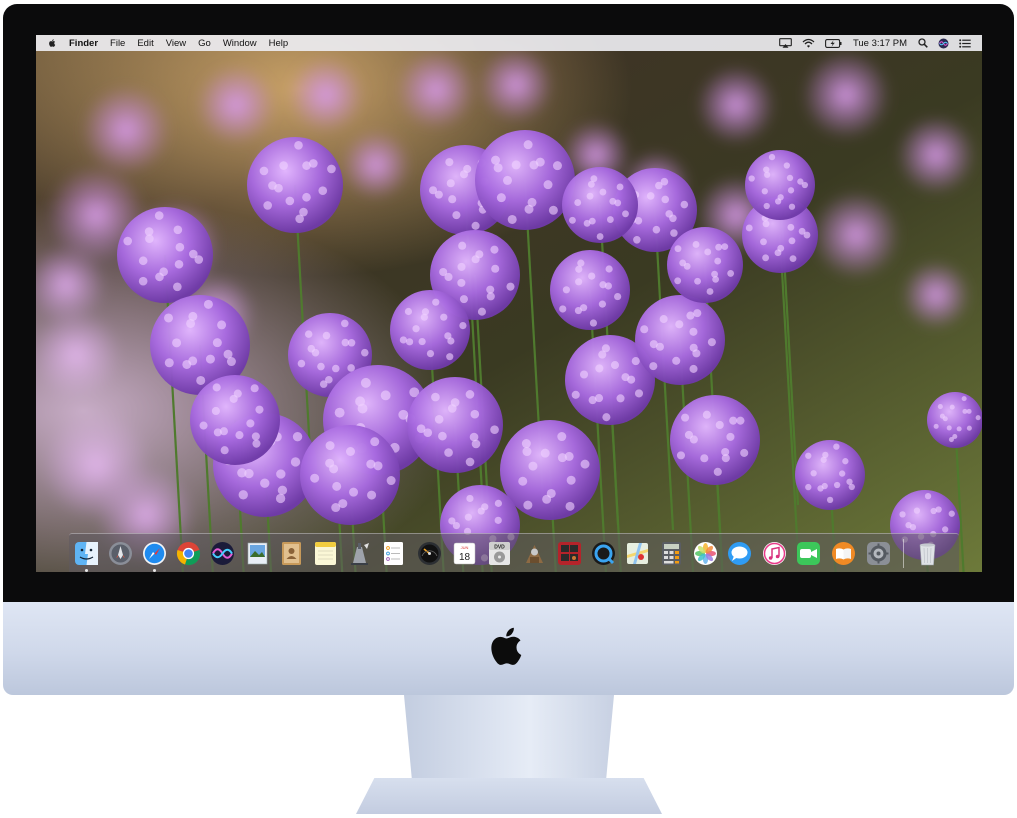 The width and height of the screenshot is (1017, 818). What do you see at coordinates (923, 43) in the screenshot?
I see `search-icon` at bounding box center [923, 43].